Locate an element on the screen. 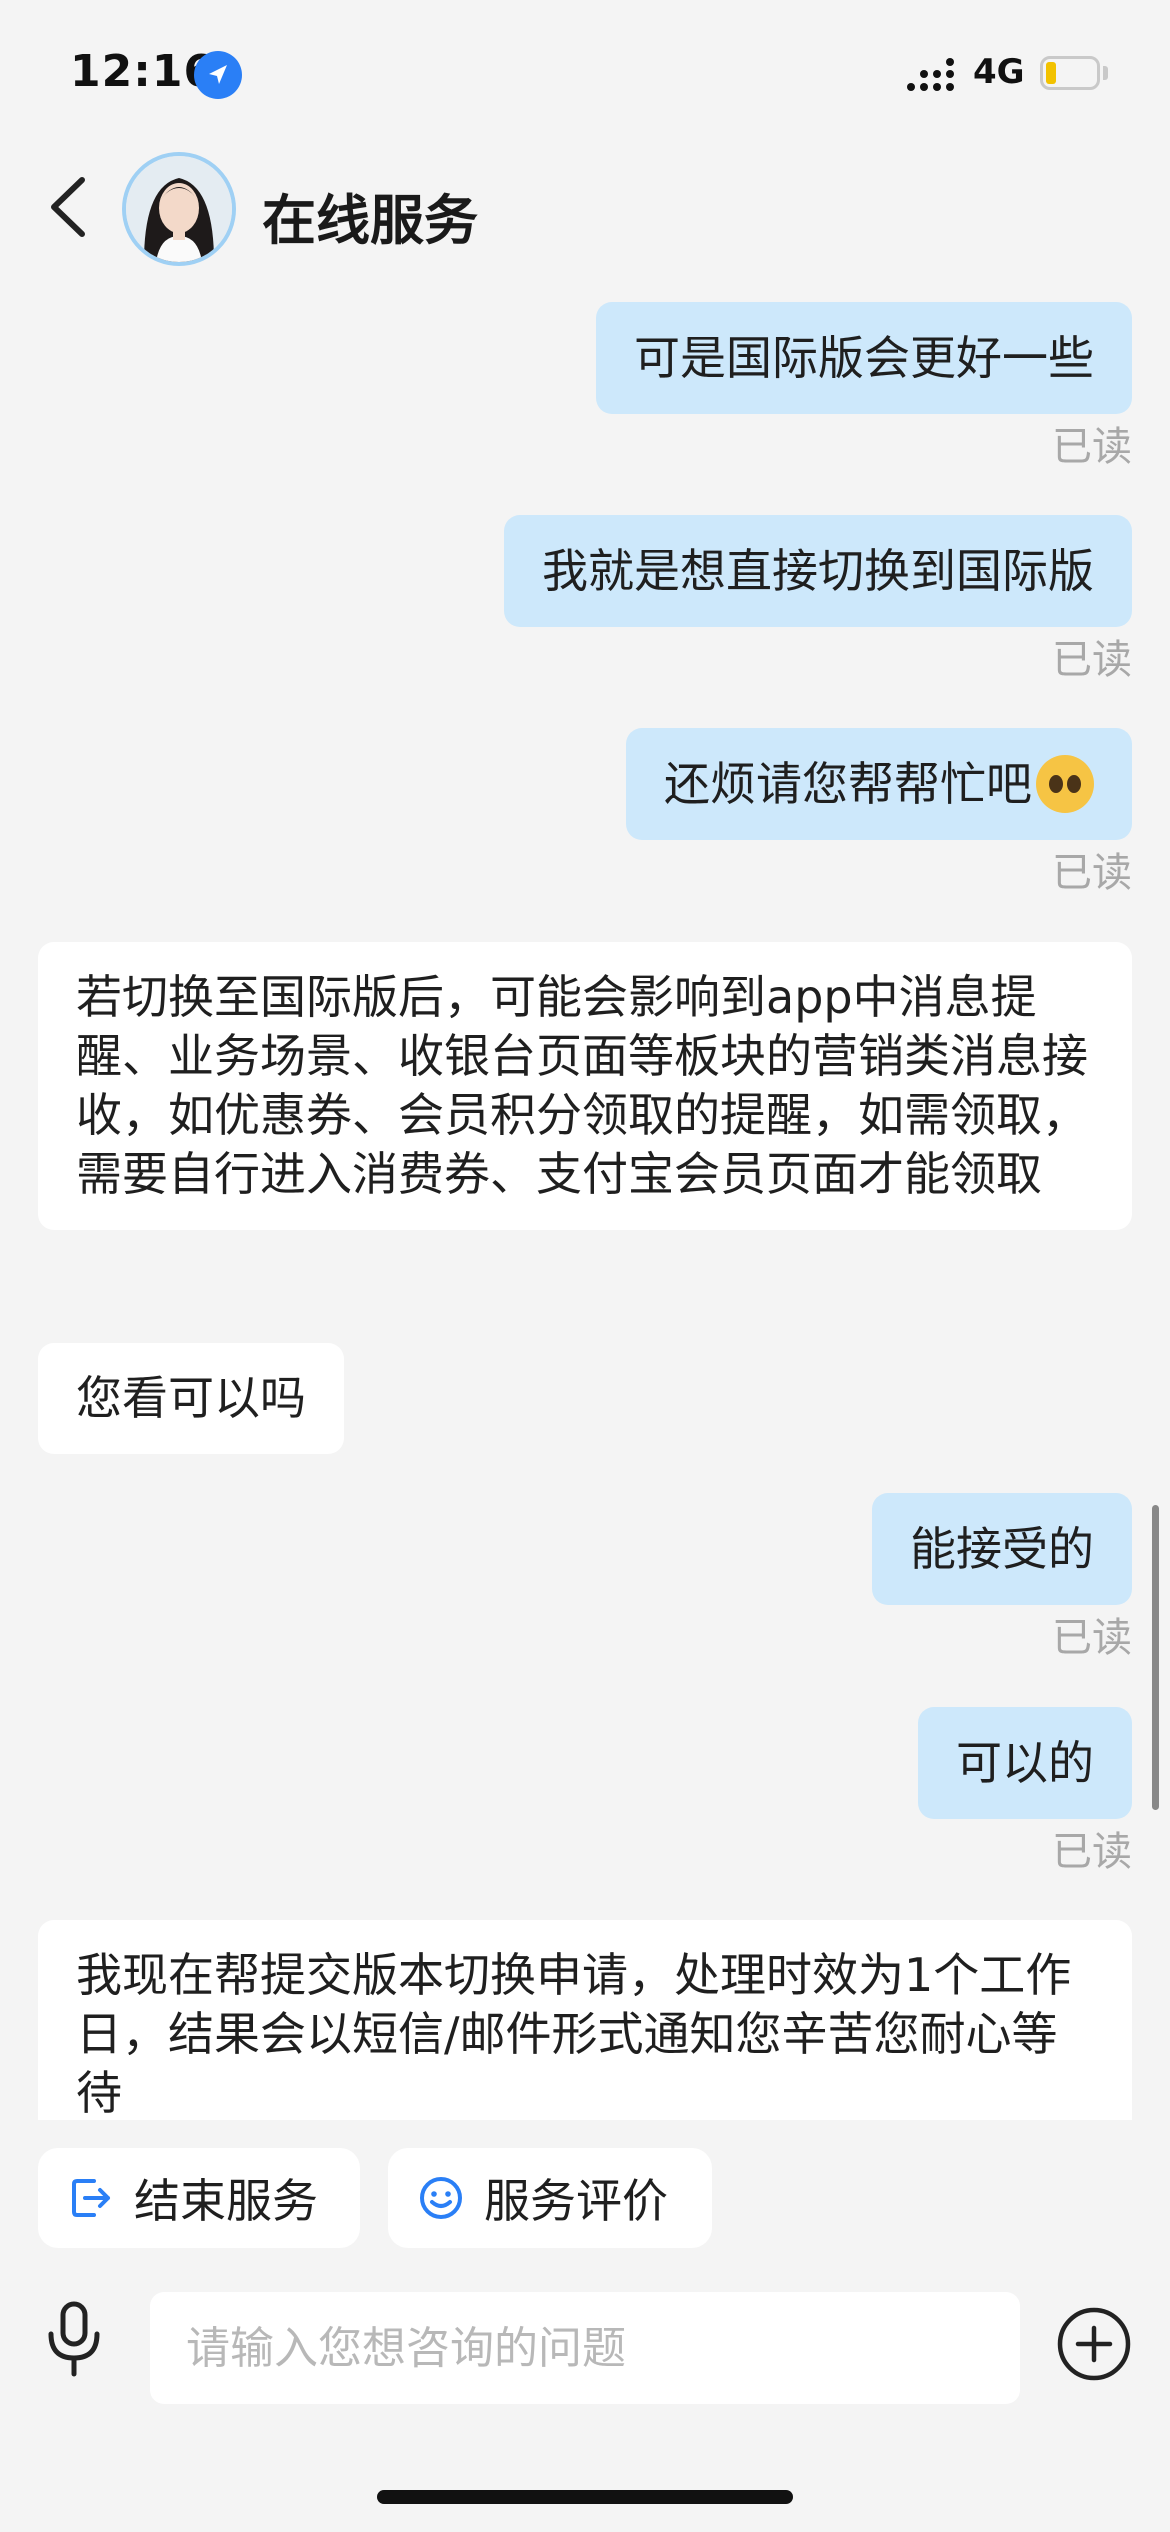 Image resolution: width=1170 pixels, height=2532 pixels. chevron-left-icon is located at coordinates (70, 207).